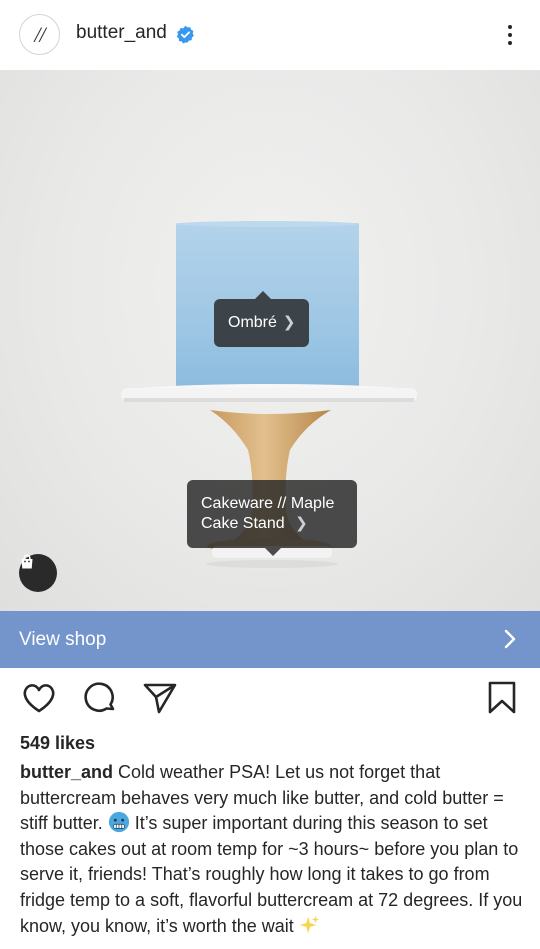 This screenshot has width=540, height=949. Describe the element at coordinates (309, 924) in the screenshot. I see `sparkles-emoji-icon` at that location.